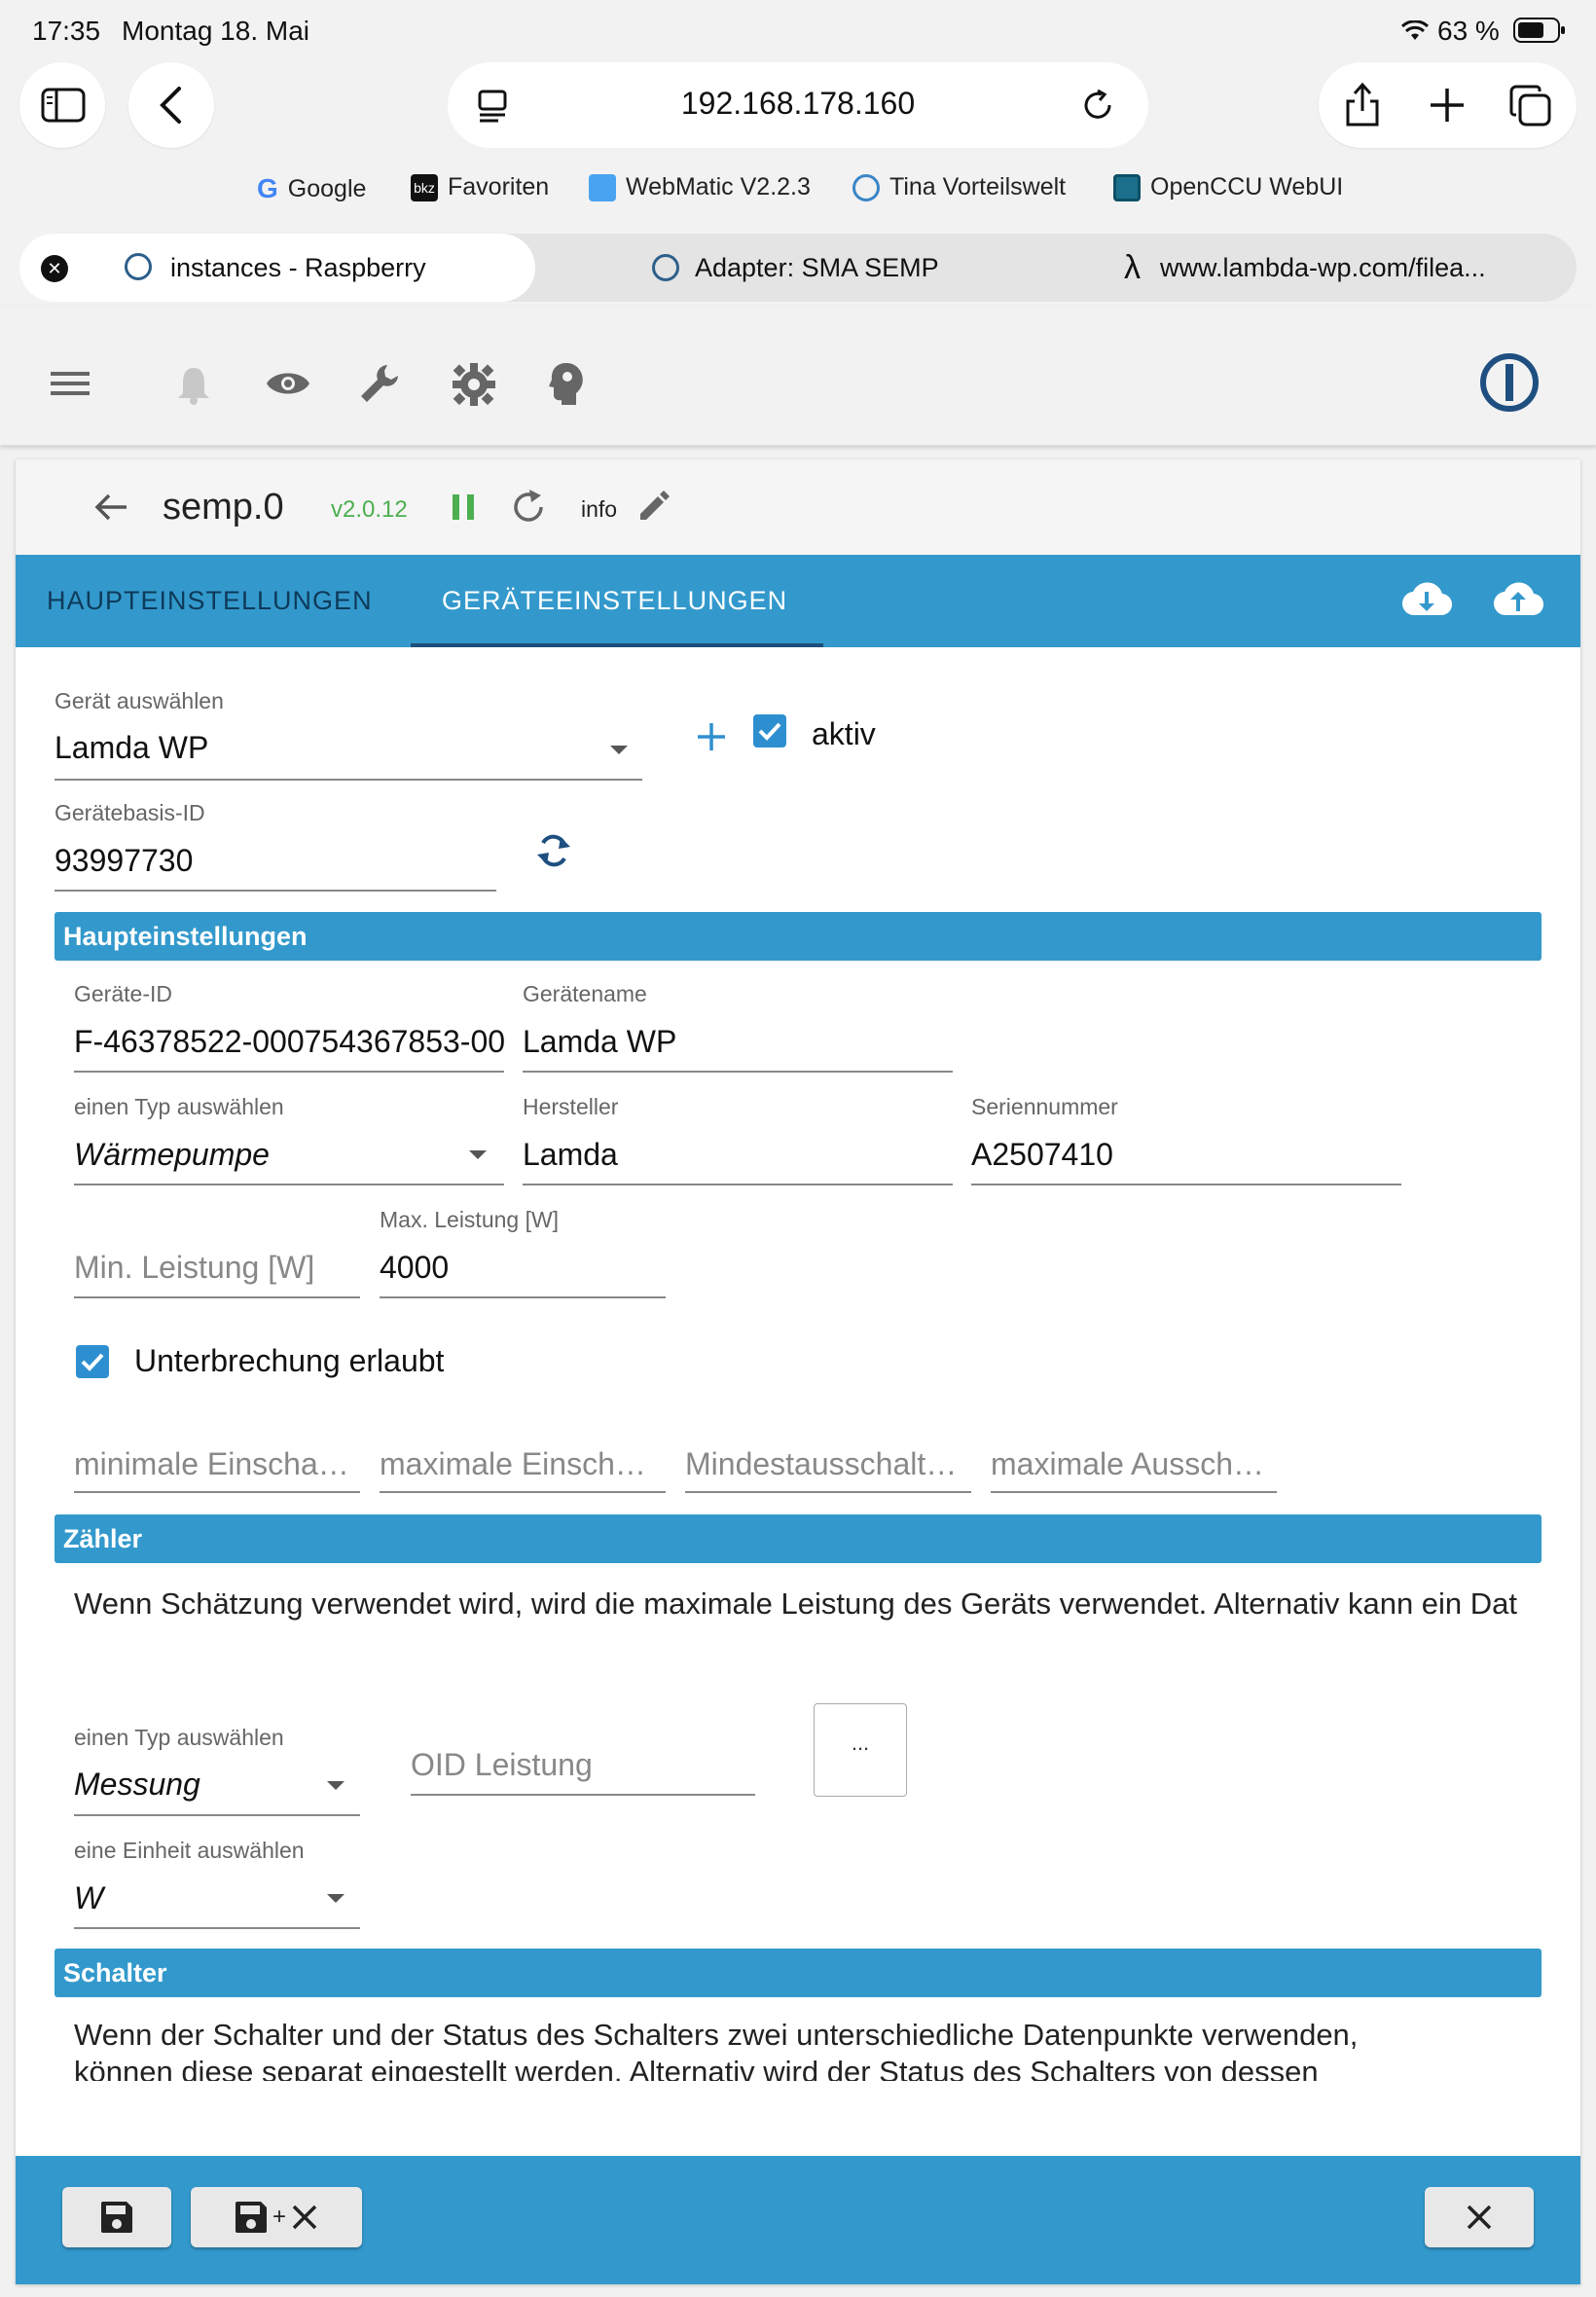 The image size is (1596, 2297). I want to click on chevron-left-icon, so click(170, 105).